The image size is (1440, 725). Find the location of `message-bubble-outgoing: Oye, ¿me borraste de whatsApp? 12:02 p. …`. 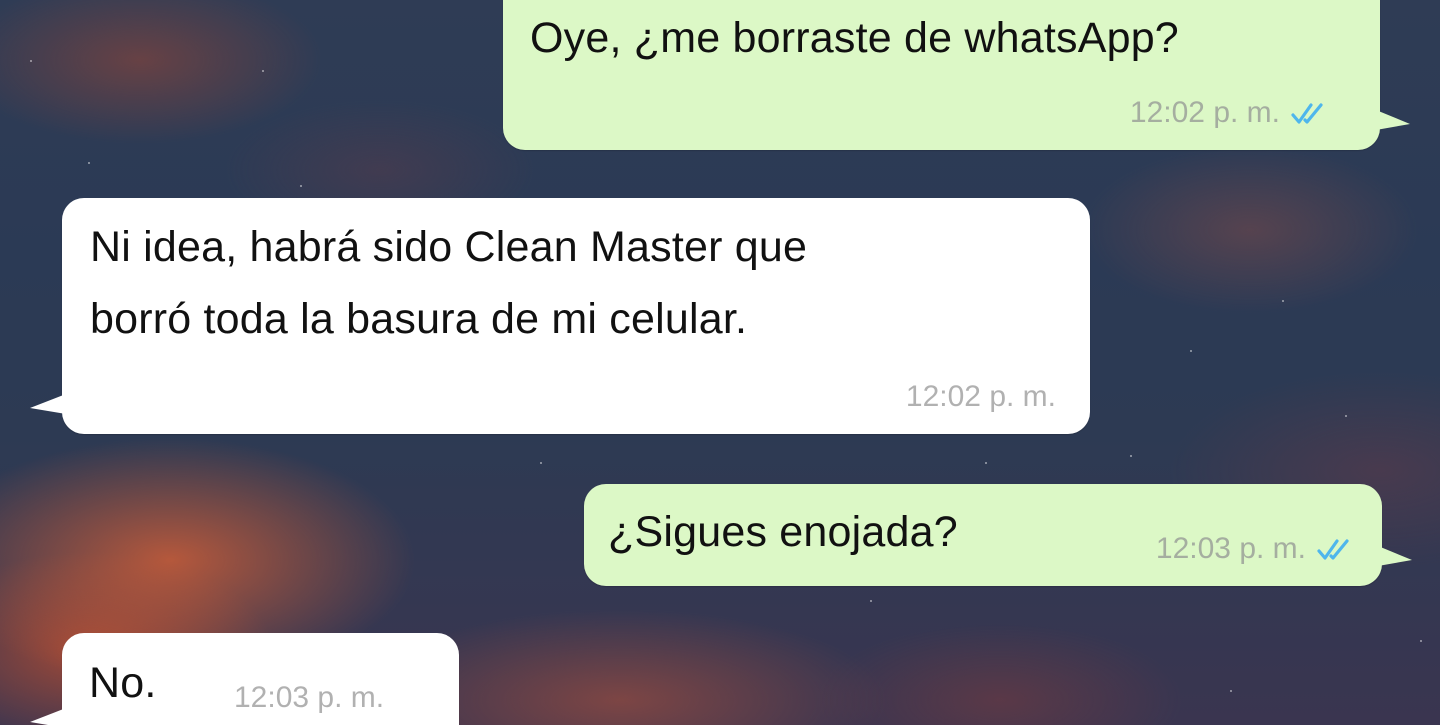

message-bubble-outgoing: Oye, ¿me borraste de whatsApp? 12:02 p. … is located at coordinates (956, 75).